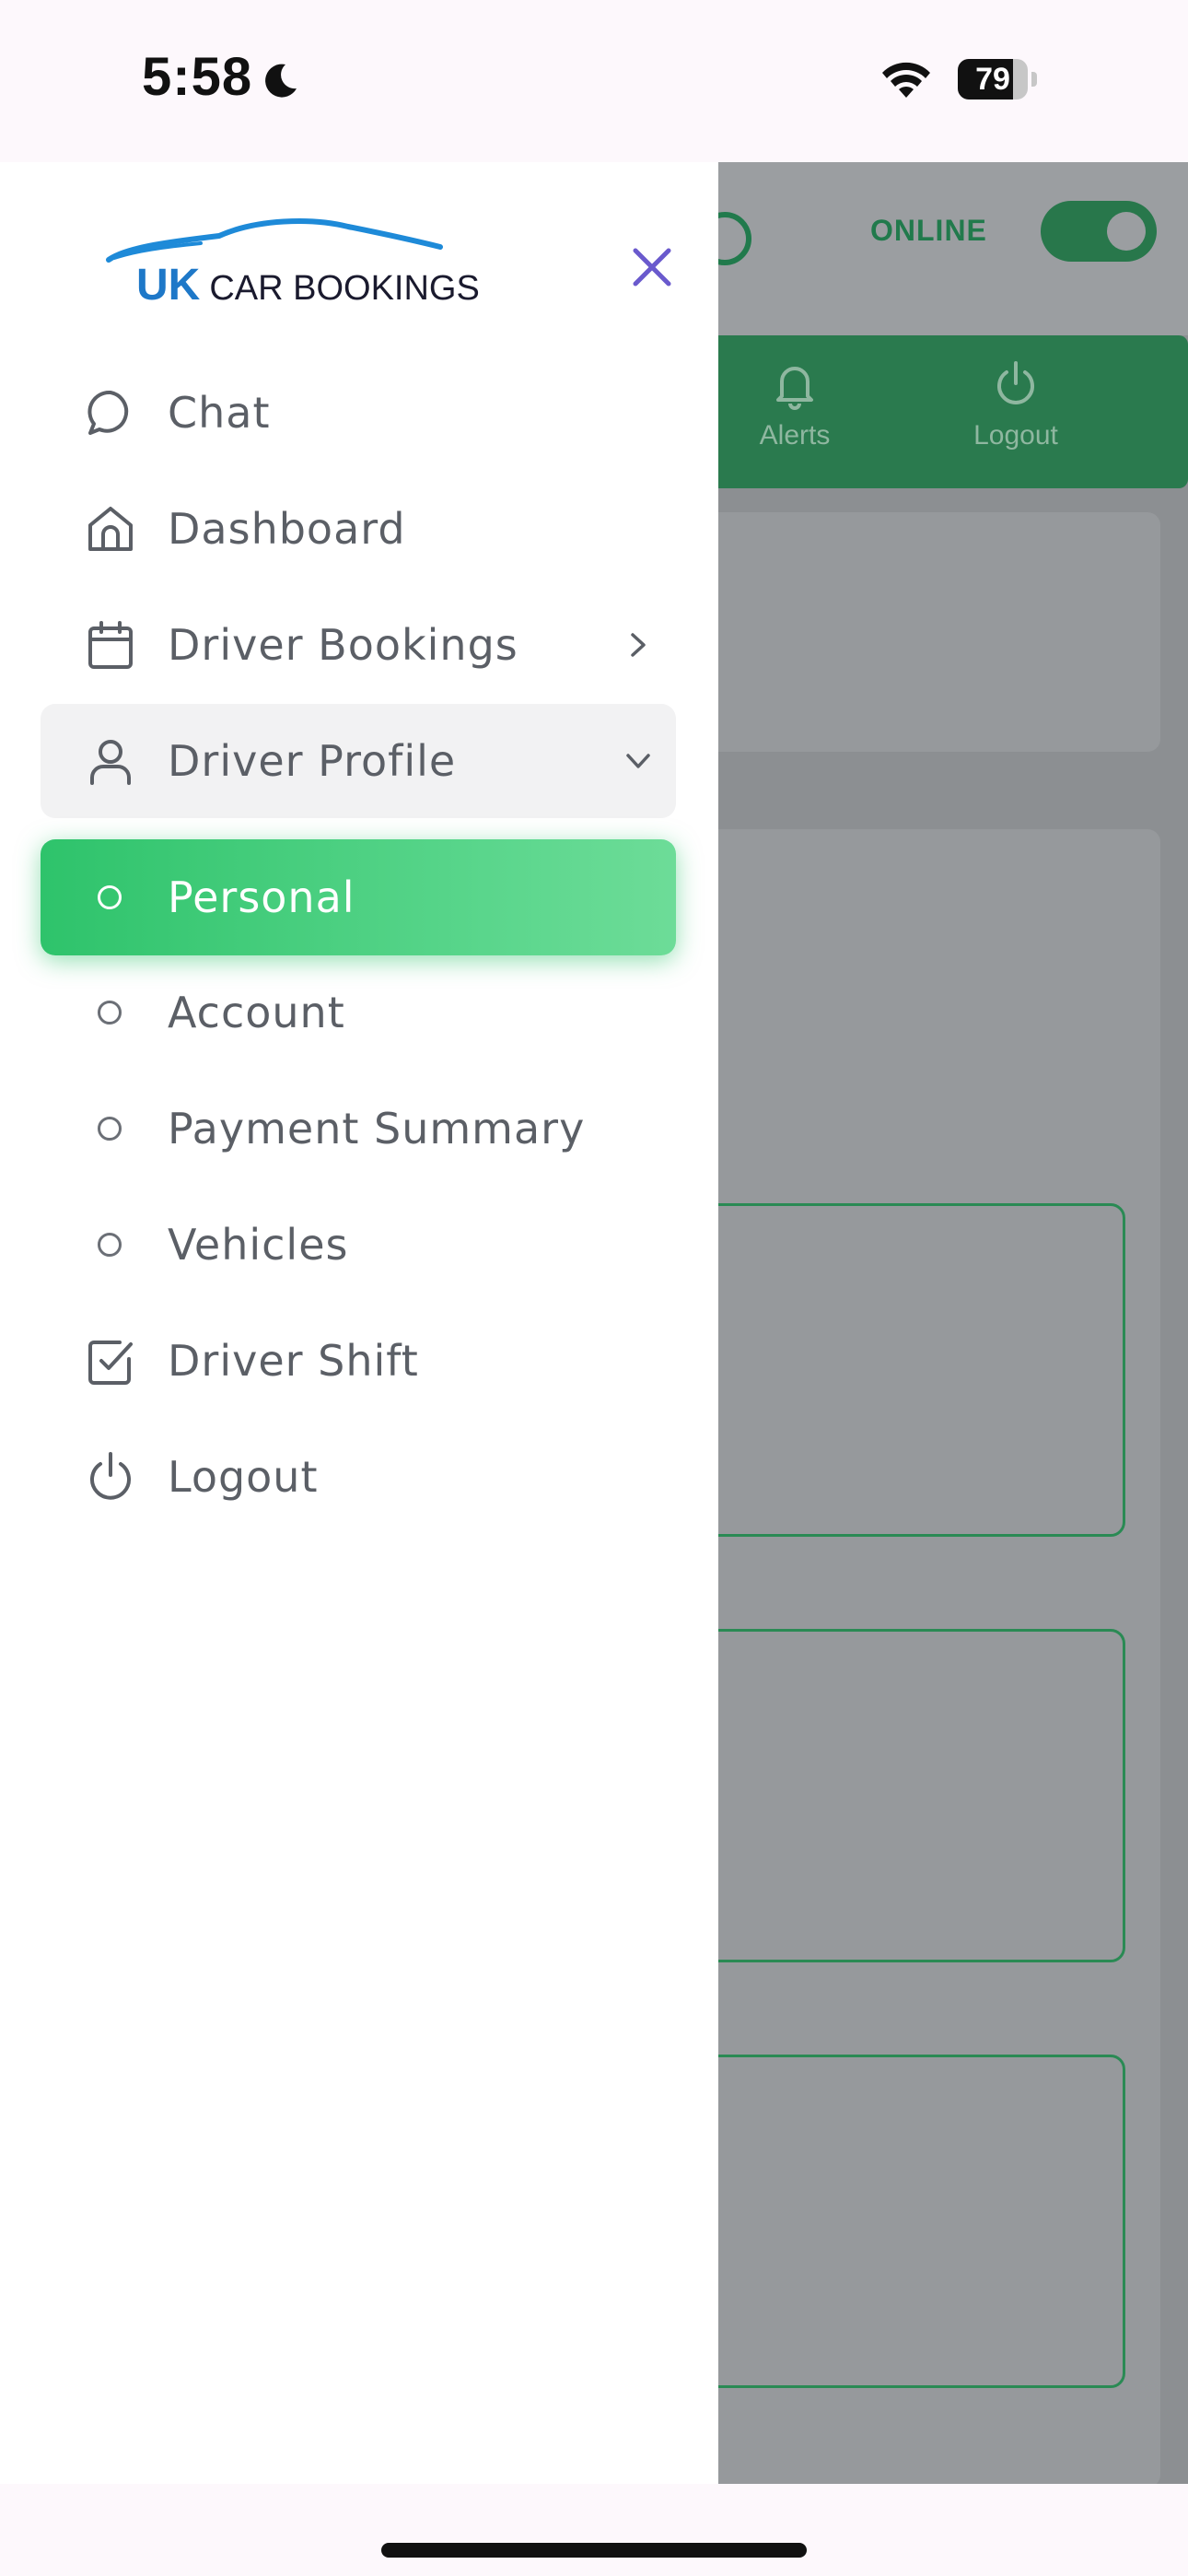  I want to click on menu-item-label: Account, so click(256, 1012).